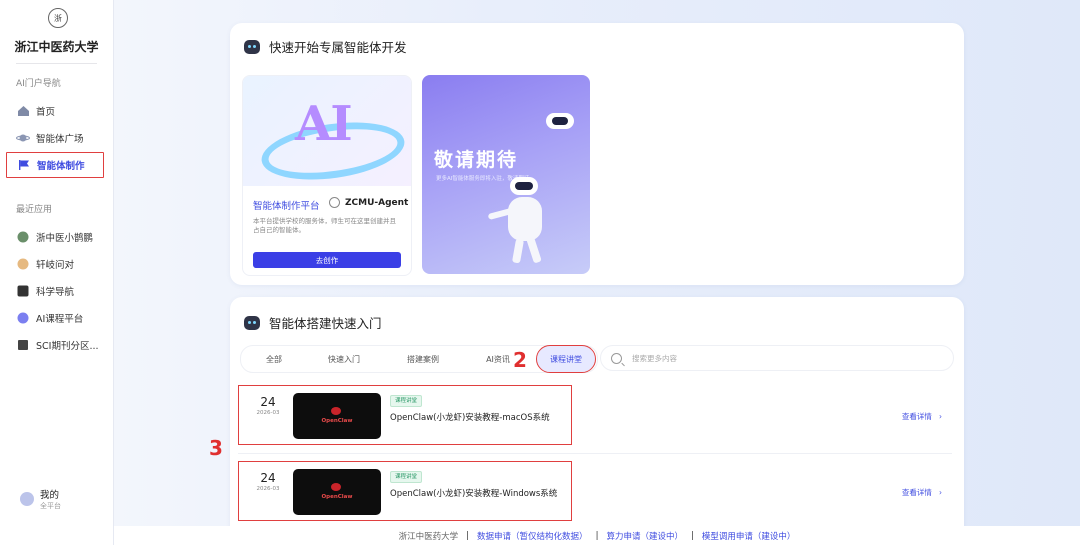 The height and width of the screenshot is (545, 1080). Describe the element at coordinates (286, 206) in the screenshot. I see `platform-name: 智能体制作平台` at that location.